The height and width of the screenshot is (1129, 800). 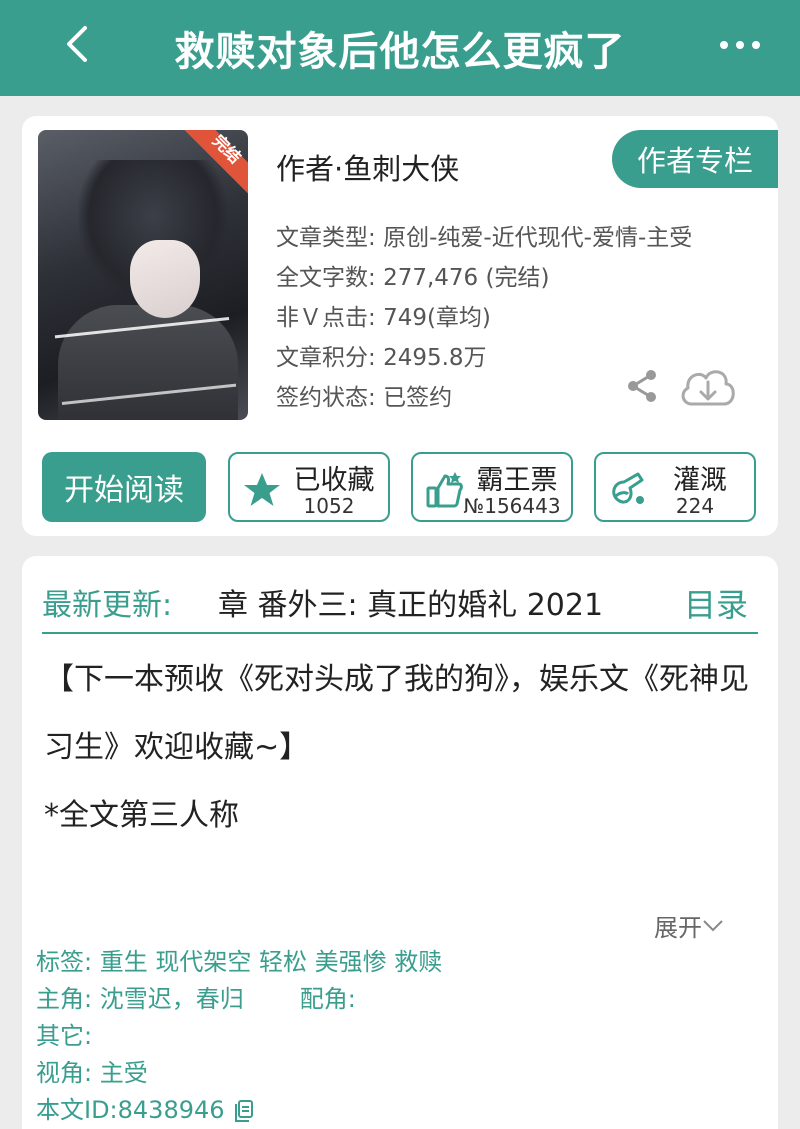 I want to click on start-reading-button: 开始阅读, so click(x=124, y=487).